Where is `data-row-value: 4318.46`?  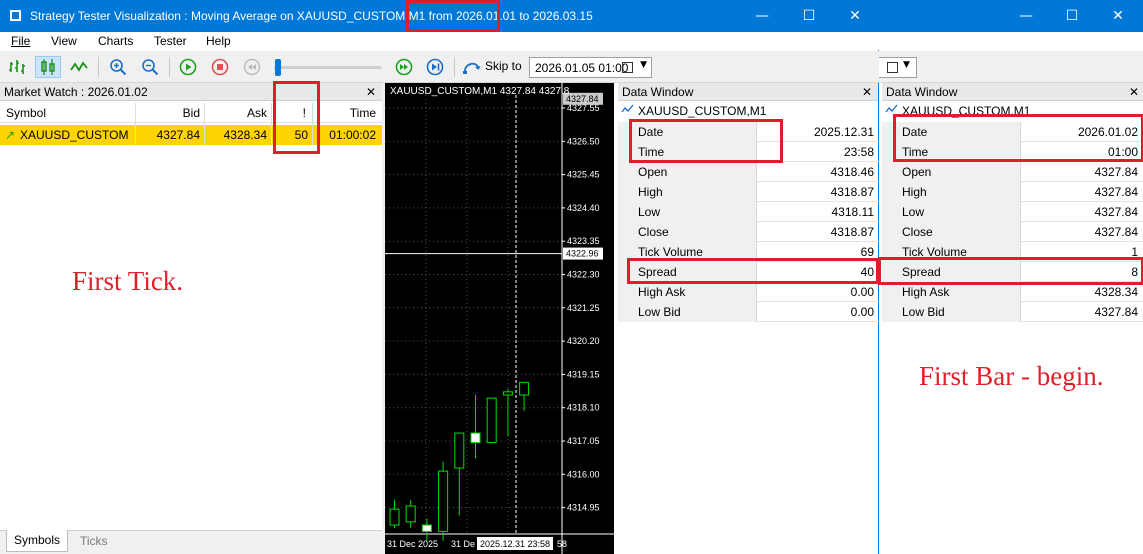
data-row-value: 4318.46 is located at coordinates (852, 172).